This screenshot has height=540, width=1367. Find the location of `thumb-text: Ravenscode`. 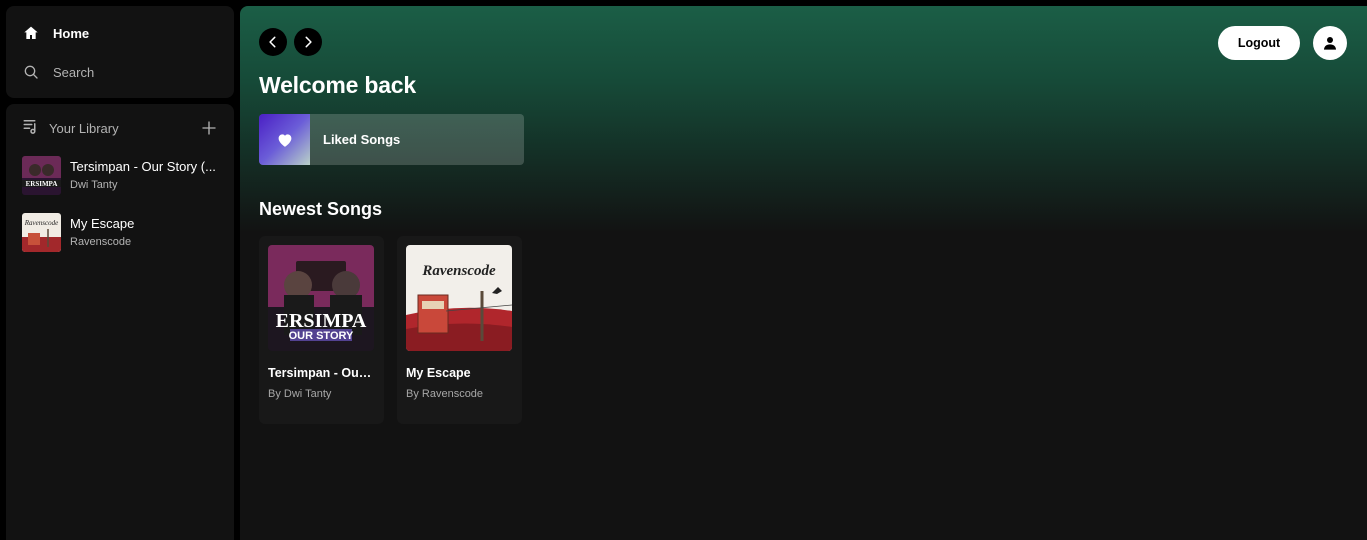

thumb-text: Ravenscode is located at coordinates (41, 223).